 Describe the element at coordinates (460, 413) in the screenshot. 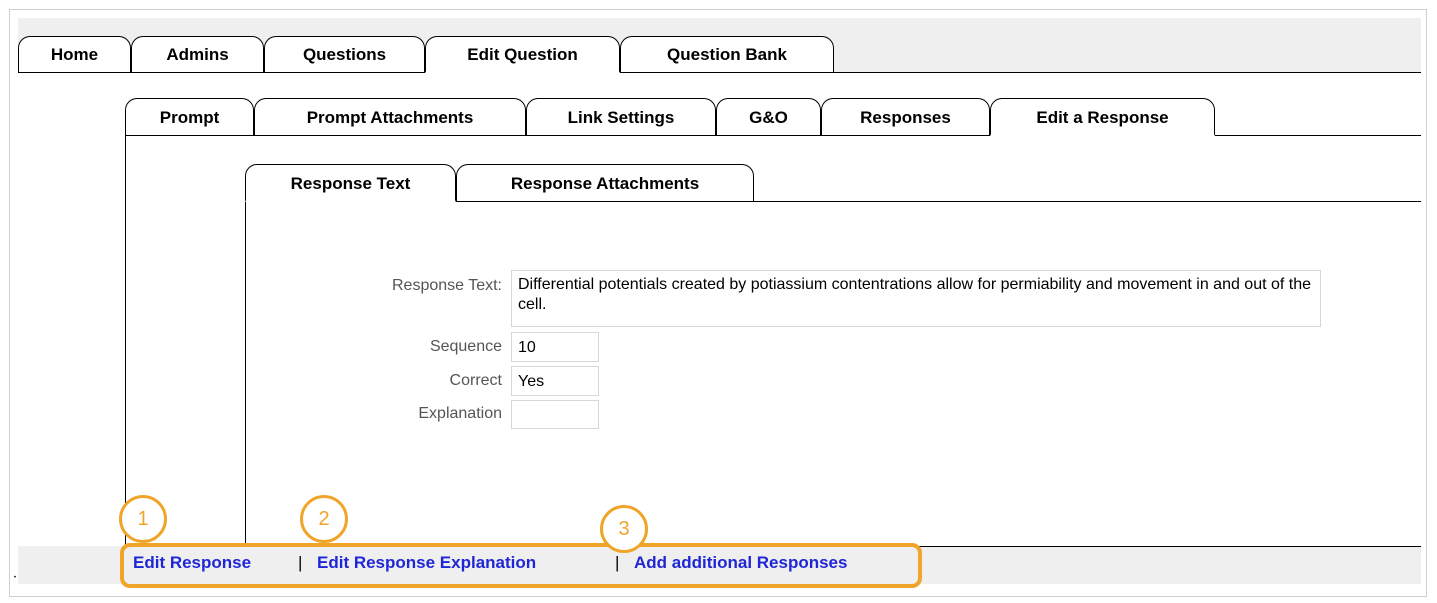

I see `explanation-label: Explanation` at that location.